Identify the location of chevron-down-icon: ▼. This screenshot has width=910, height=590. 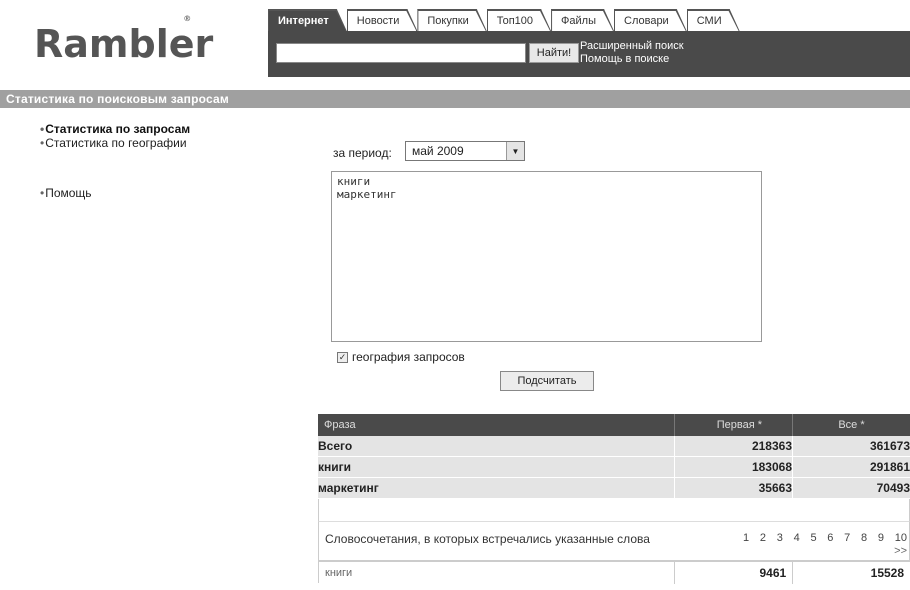
(515, 151).